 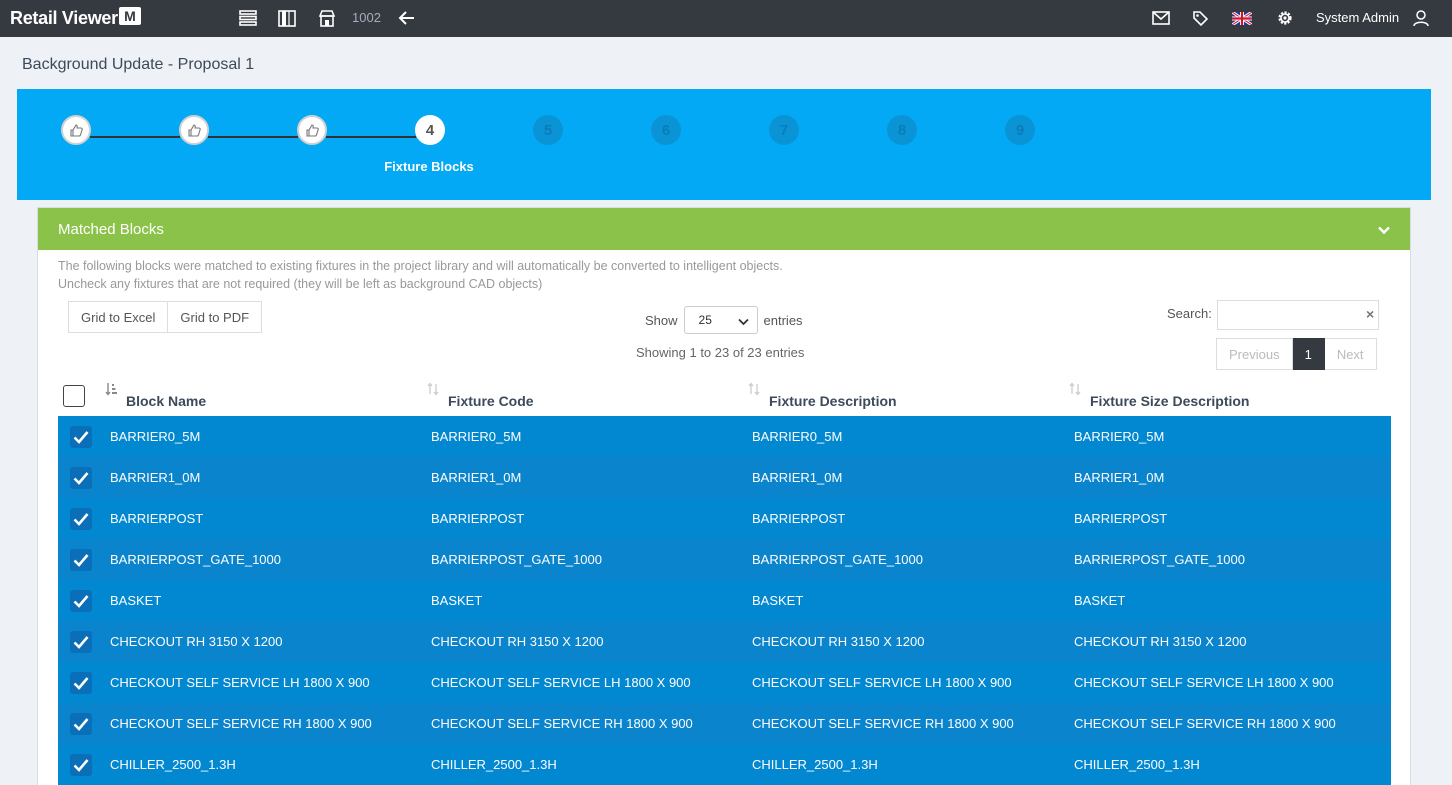 I want to click on cell-fixture-description: BASKET, so click(x=778, y=600).